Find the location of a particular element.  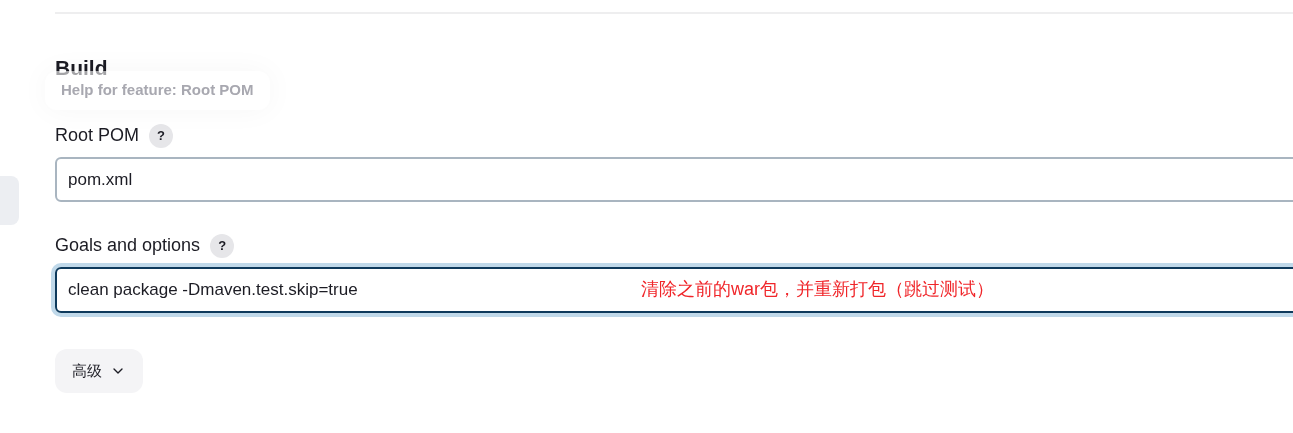

field-label: Root POM is located at coordinates (97, 135).